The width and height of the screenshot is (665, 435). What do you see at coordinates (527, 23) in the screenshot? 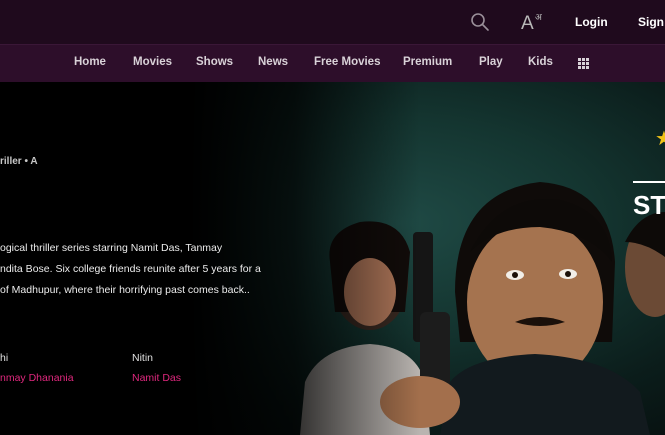
I see `language-glyph-latin: A` at bounding box center [527, 23].